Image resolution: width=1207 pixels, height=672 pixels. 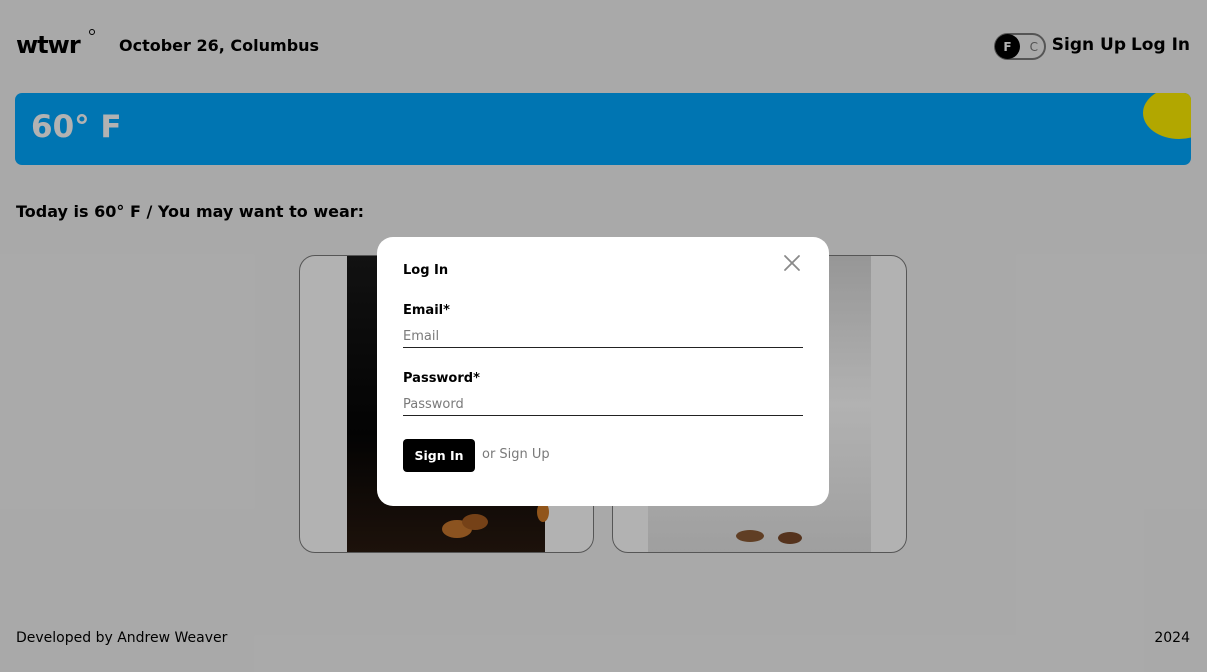 I want to click on modal-title: Log In, so click(x=426, y=270).